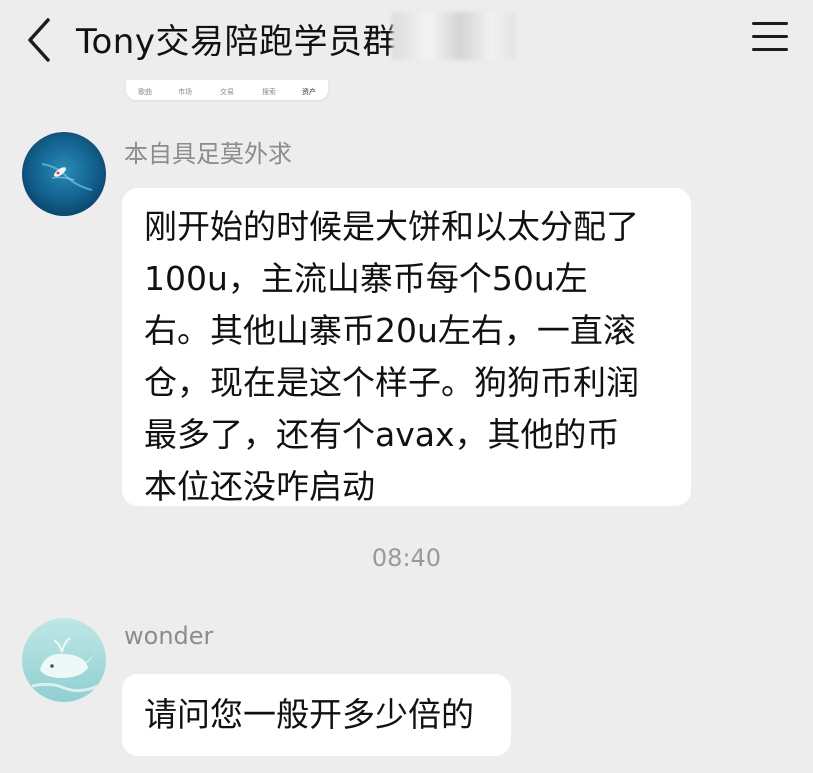 This screenshot has height=773, width=813. I want to click on chat-title: Tony交易陪跑学员群, so click(236, 42).